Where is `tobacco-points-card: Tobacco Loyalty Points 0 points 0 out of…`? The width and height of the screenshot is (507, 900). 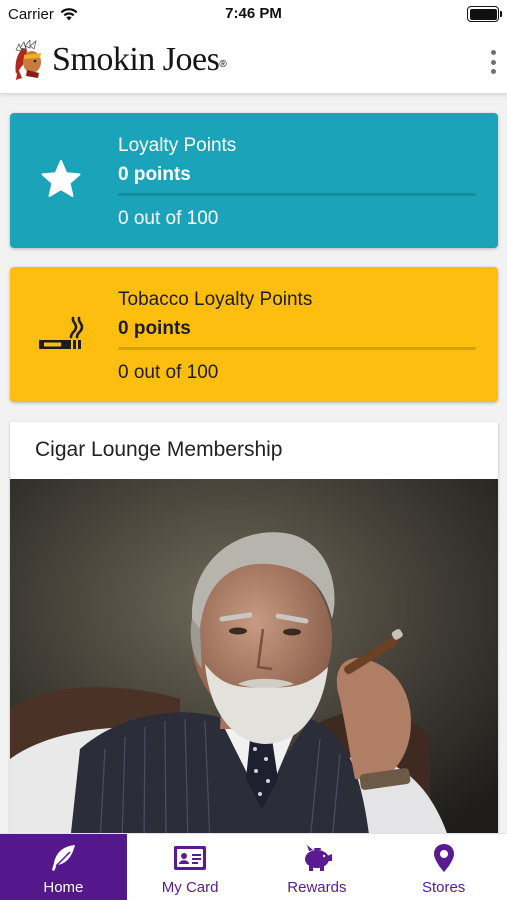
tobacco-points-card: Tobacco Loyalty Points 0 points 0 out of… is located at coordinates (254, 334).